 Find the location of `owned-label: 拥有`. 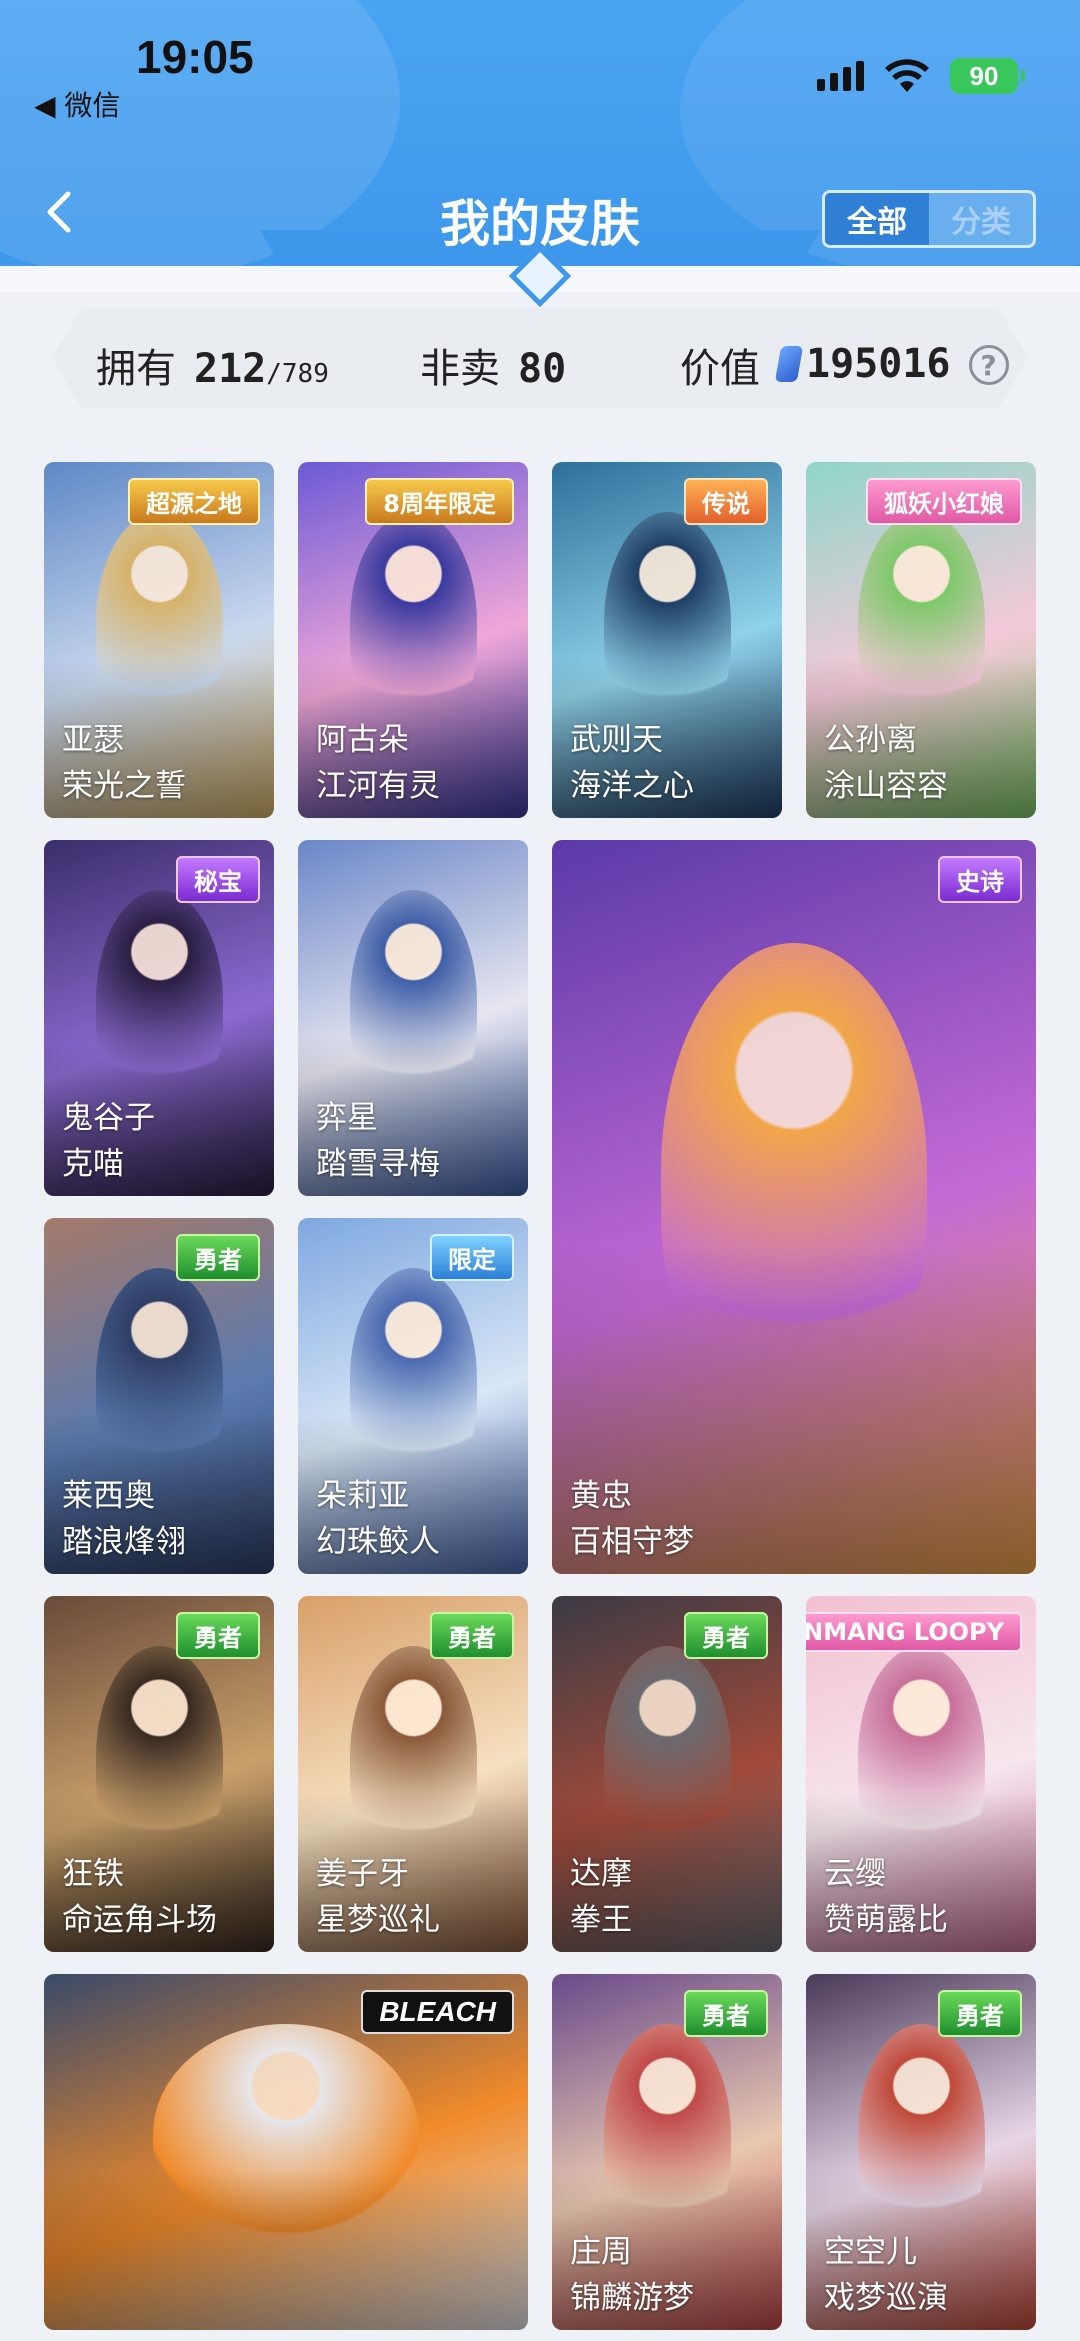

owned-label: 拥有 is located at coordinates (136, 369).